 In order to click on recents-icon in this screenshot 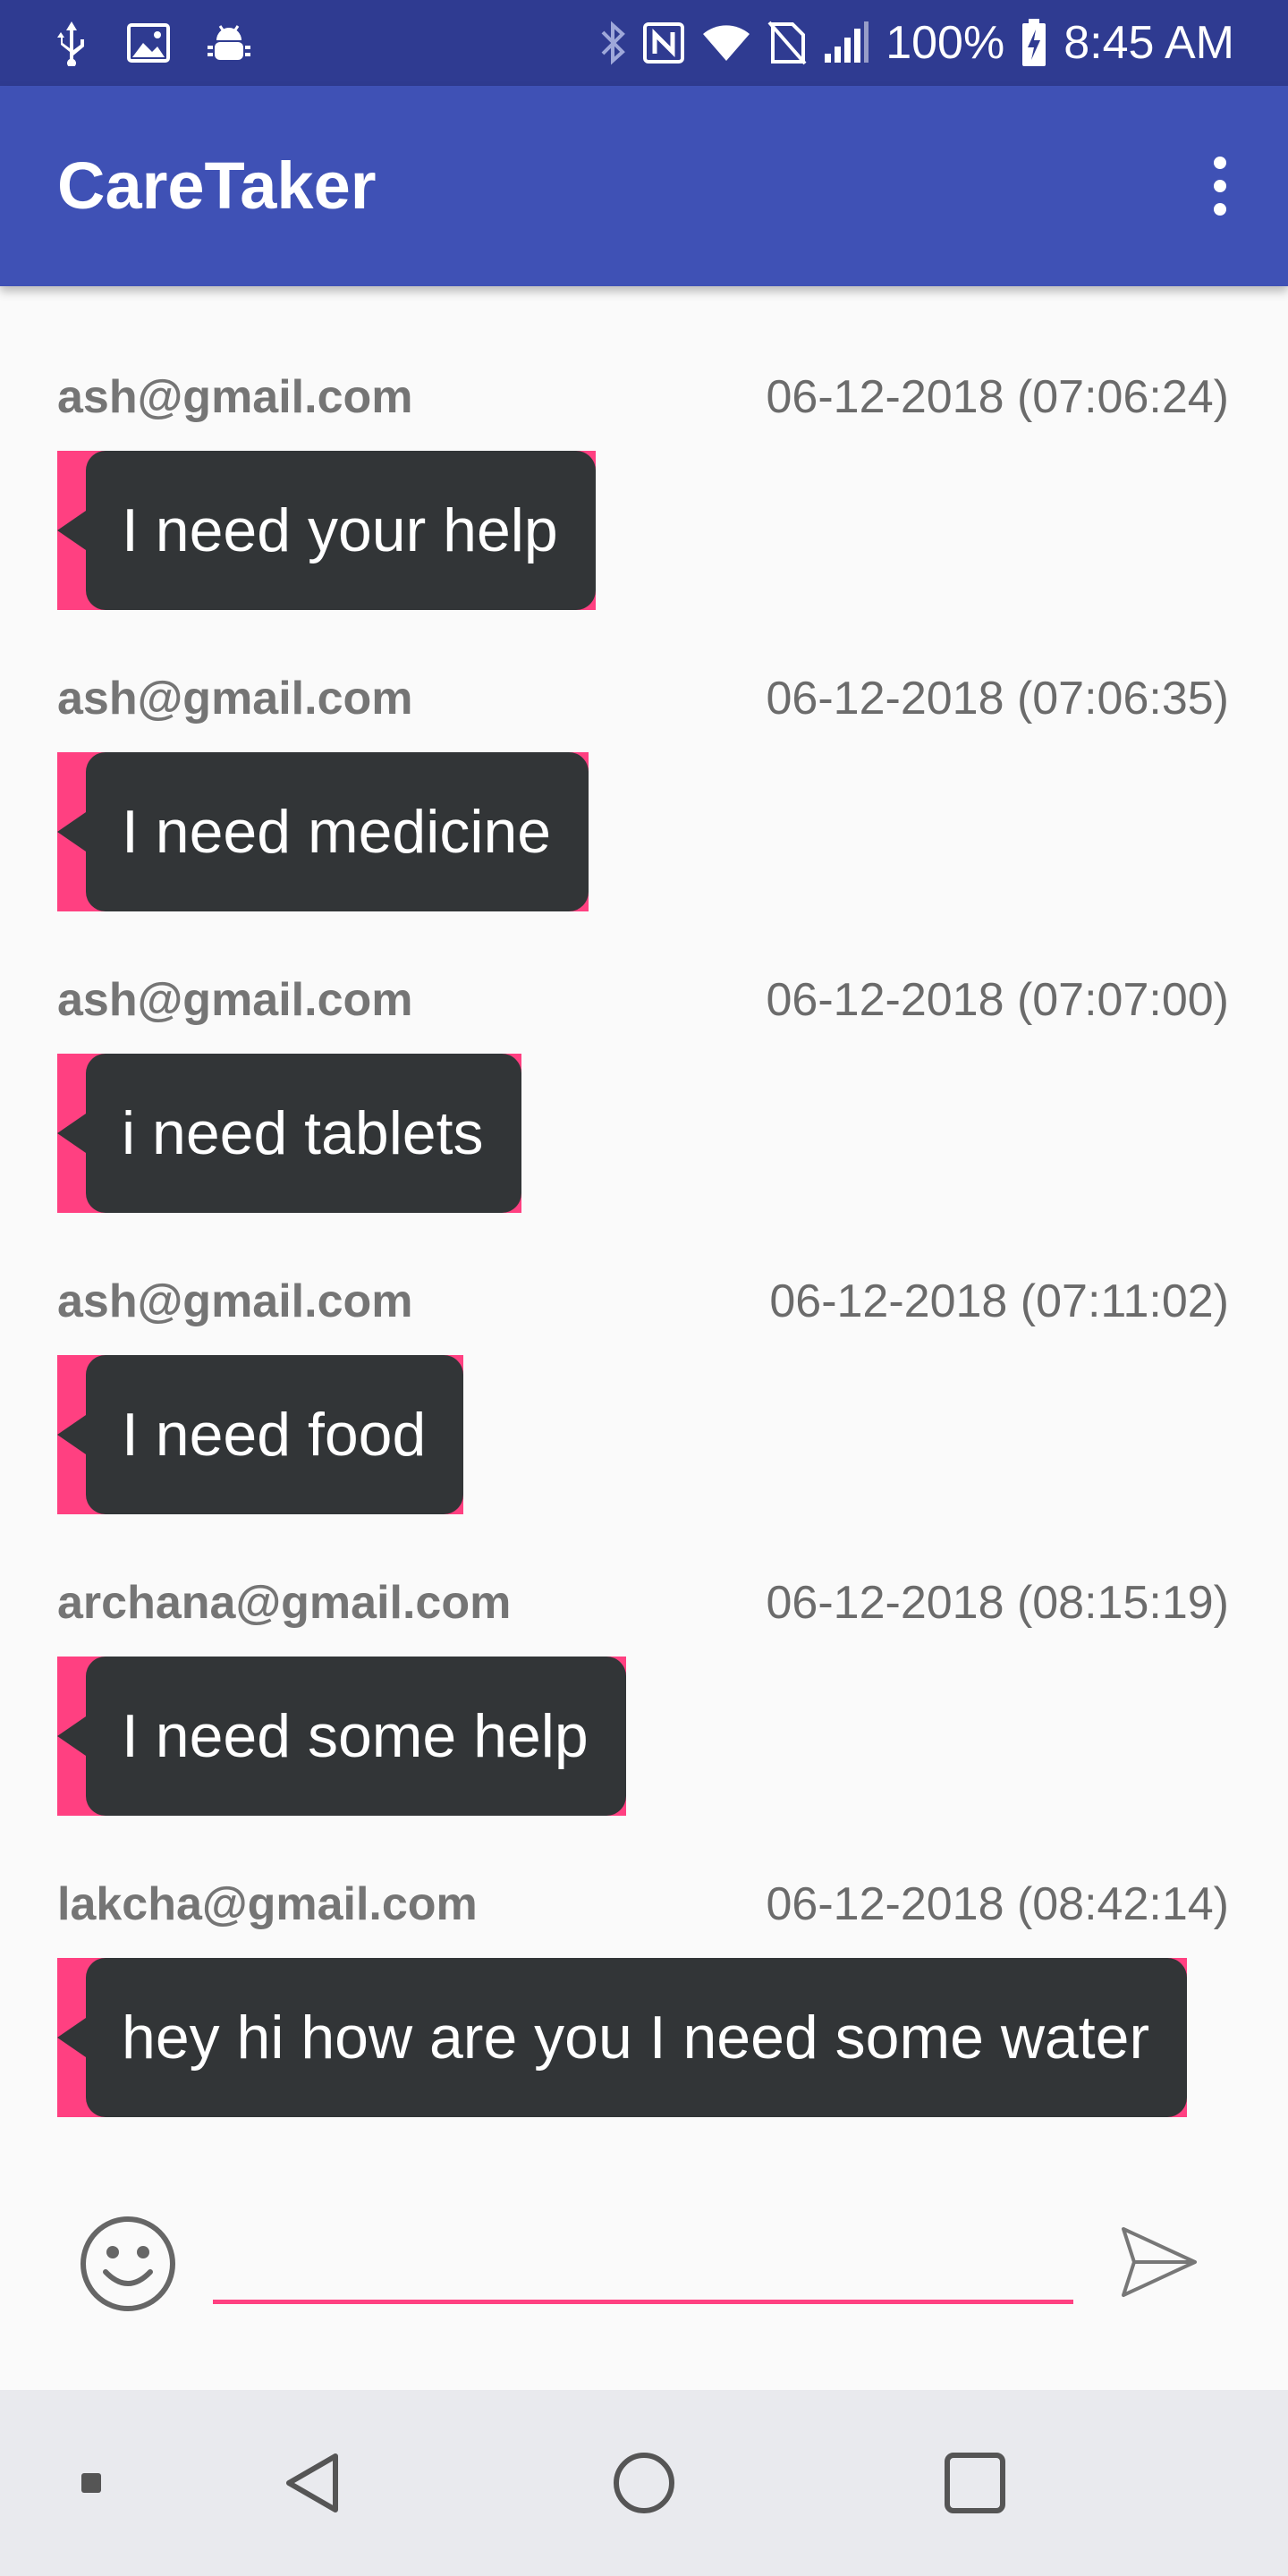, I will do `click(975, 2483)`.